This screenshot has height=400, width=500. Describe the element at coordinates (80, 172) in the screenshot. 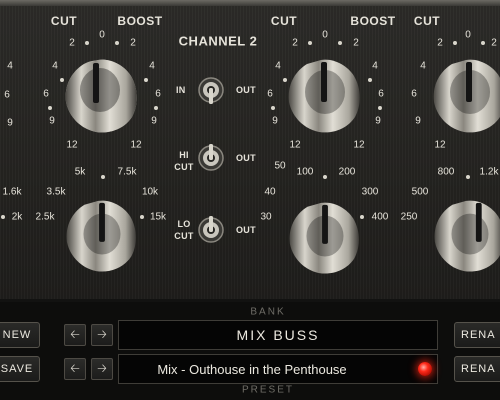

I see `ch1-freq-tick: 5k` at that location.